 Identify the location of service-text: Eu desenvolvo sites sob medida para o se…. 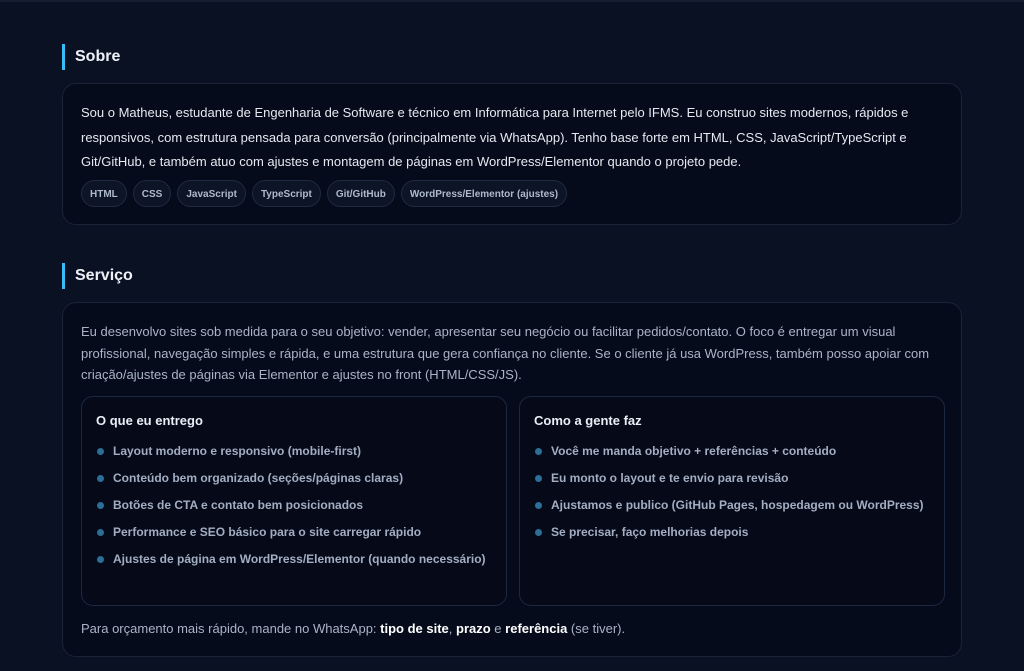
(505, 353).